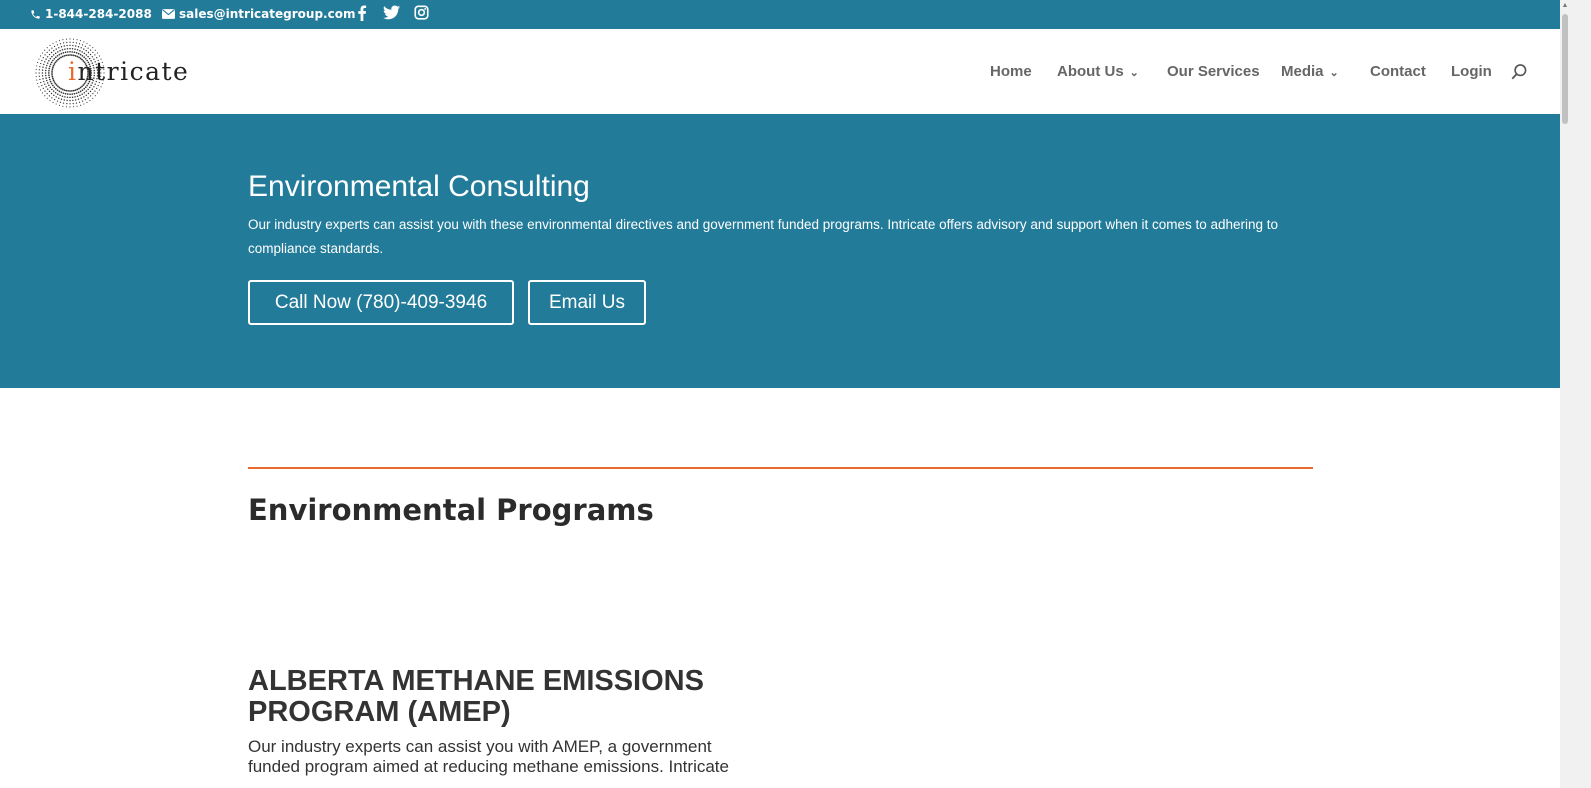 The height and width of the screenshot is (788, 1591). I want to click on search-icon, so click(1519, 72).